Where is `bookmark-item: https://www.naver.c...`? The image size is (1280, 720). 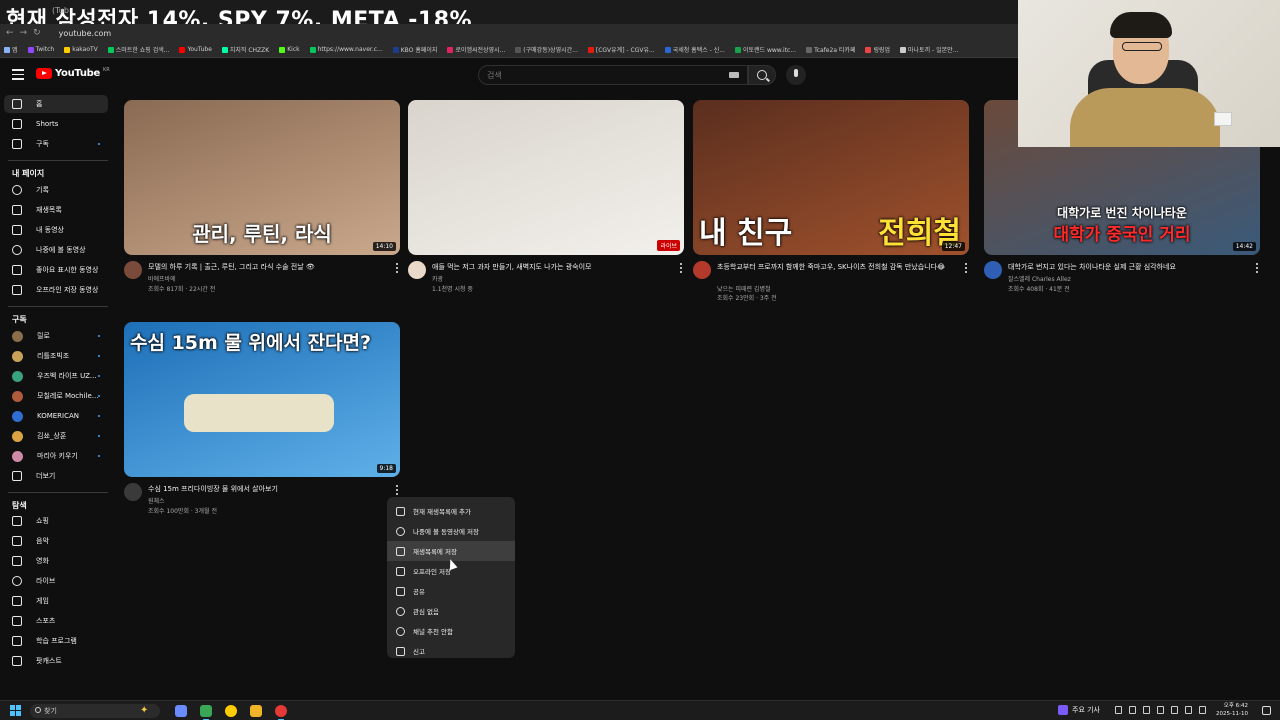 bookmark-item: https://www.naver.c... is located at coordinates (346, 49).